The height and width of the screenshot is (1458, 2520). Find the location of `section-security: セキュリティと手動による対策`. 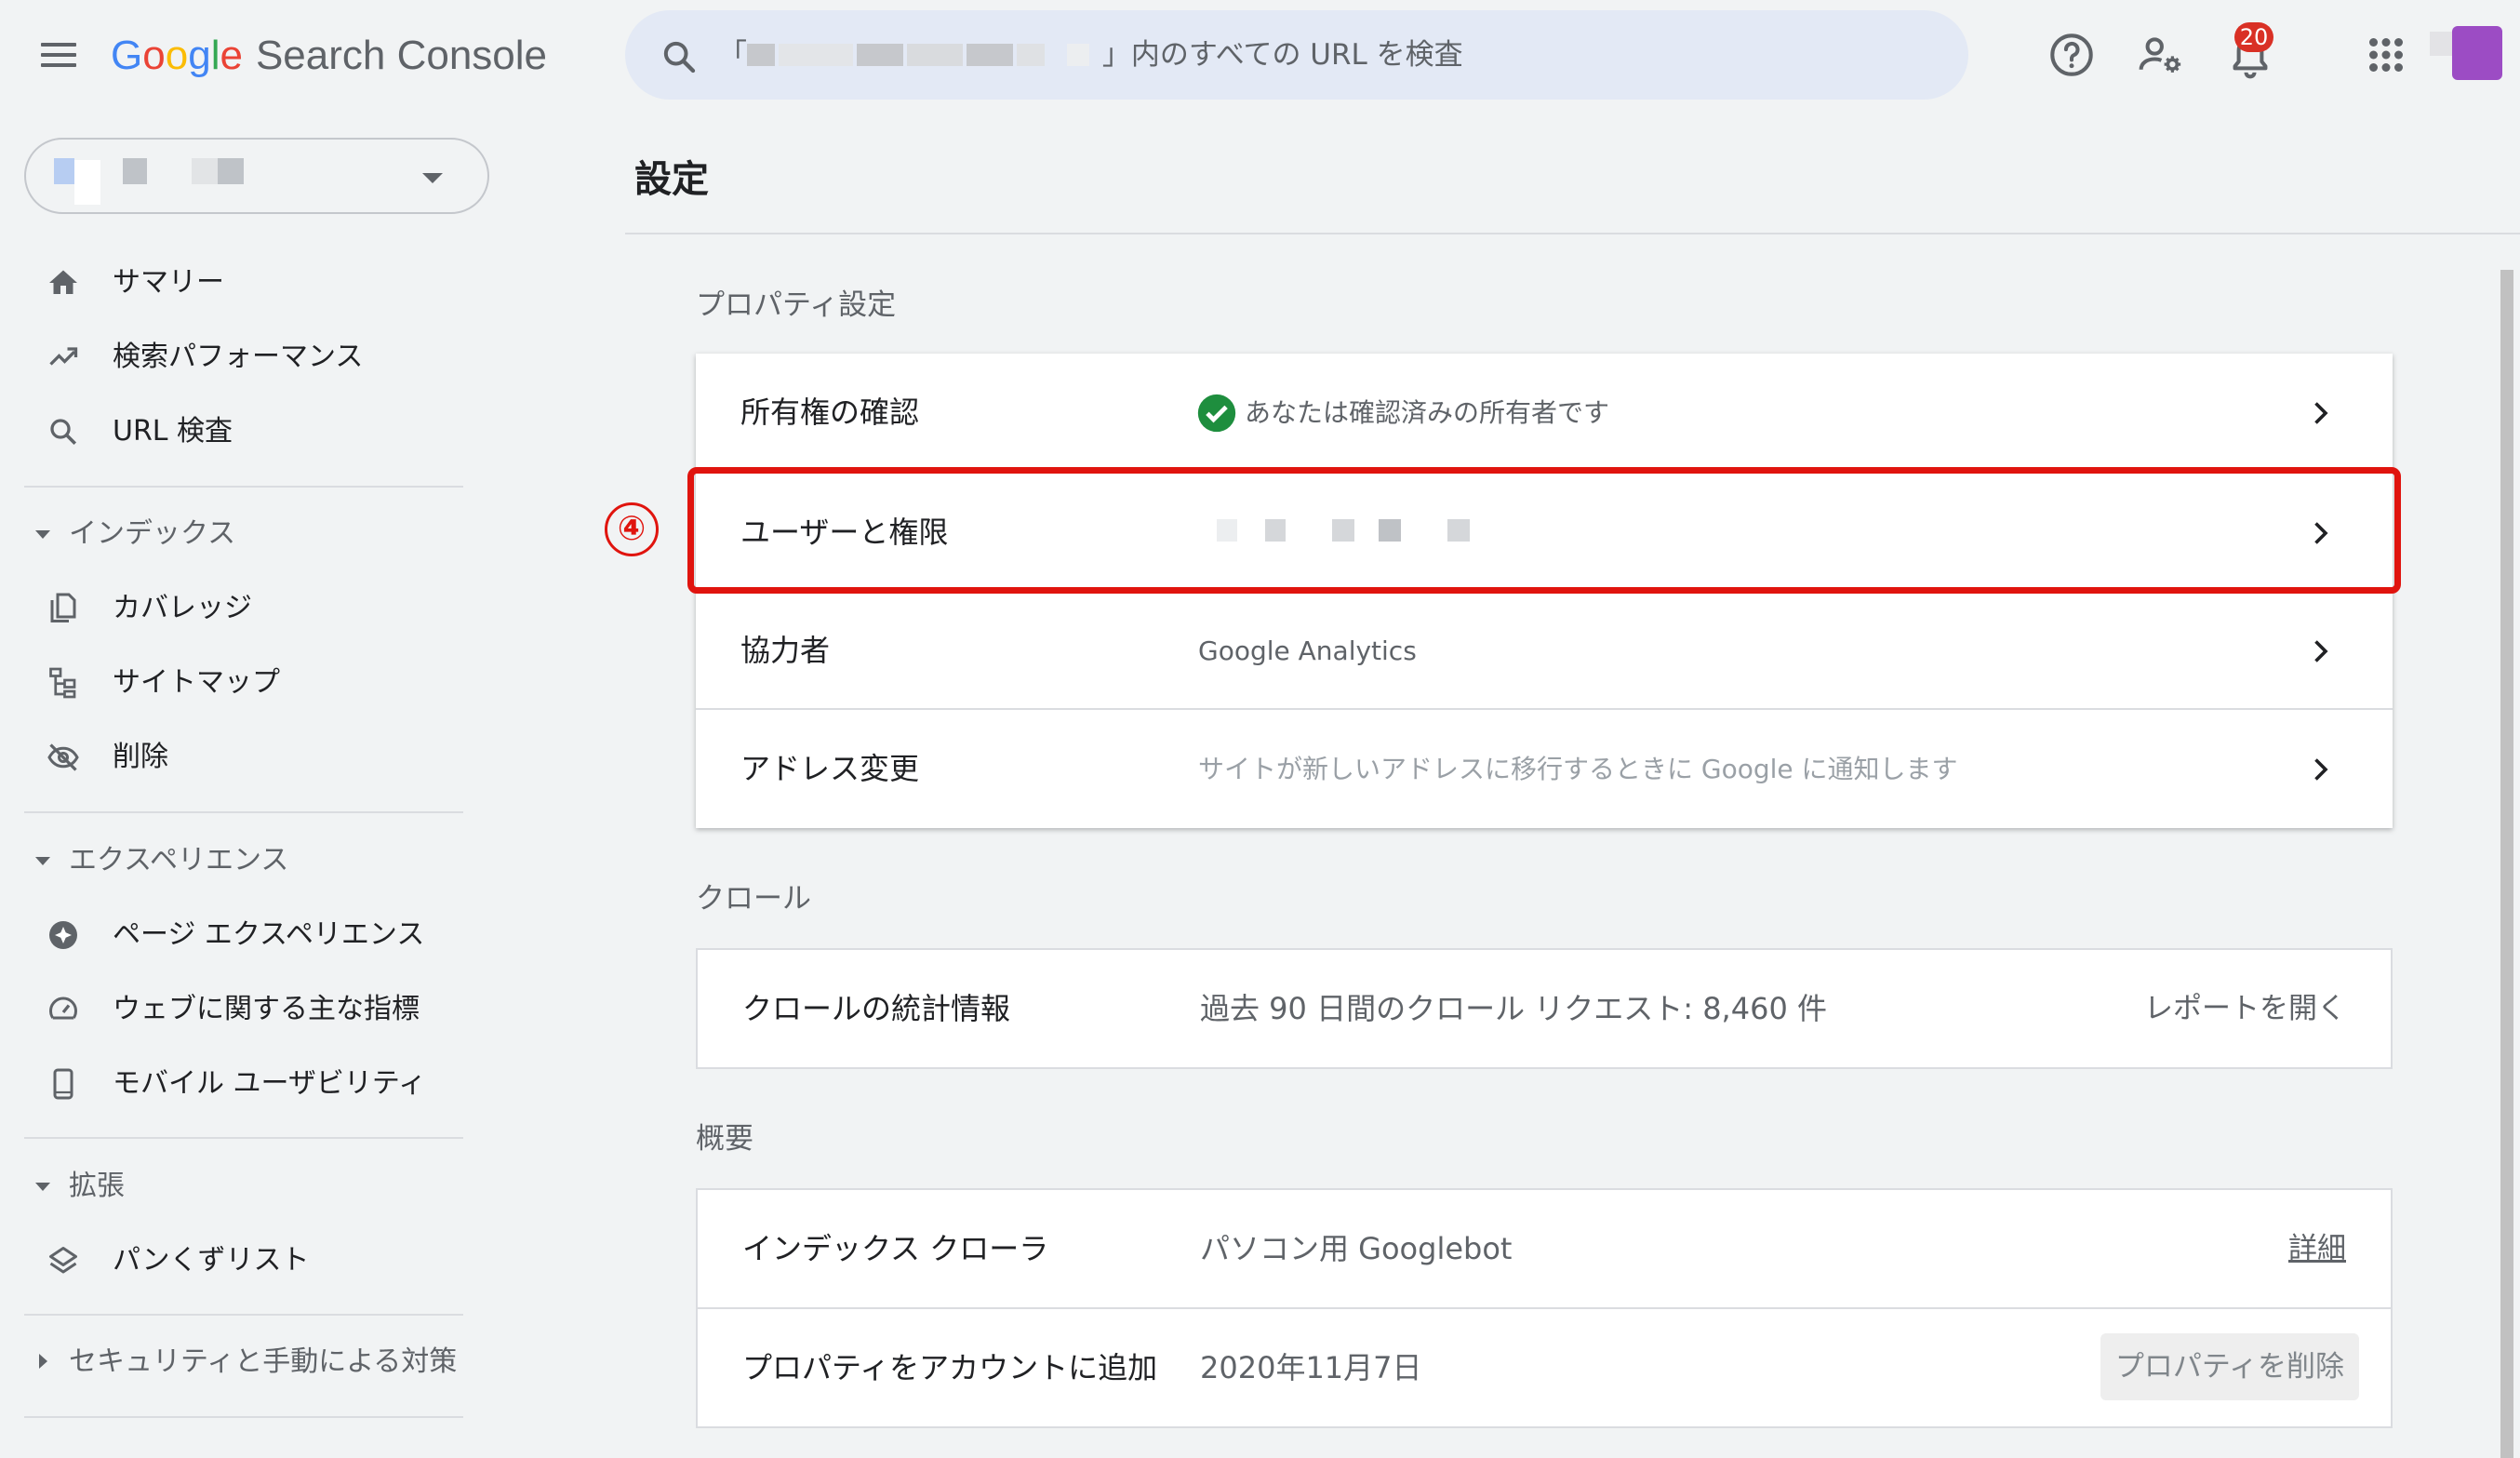

section-security: セキュリティと手動による対策 is located at coordinates (232, 1362).